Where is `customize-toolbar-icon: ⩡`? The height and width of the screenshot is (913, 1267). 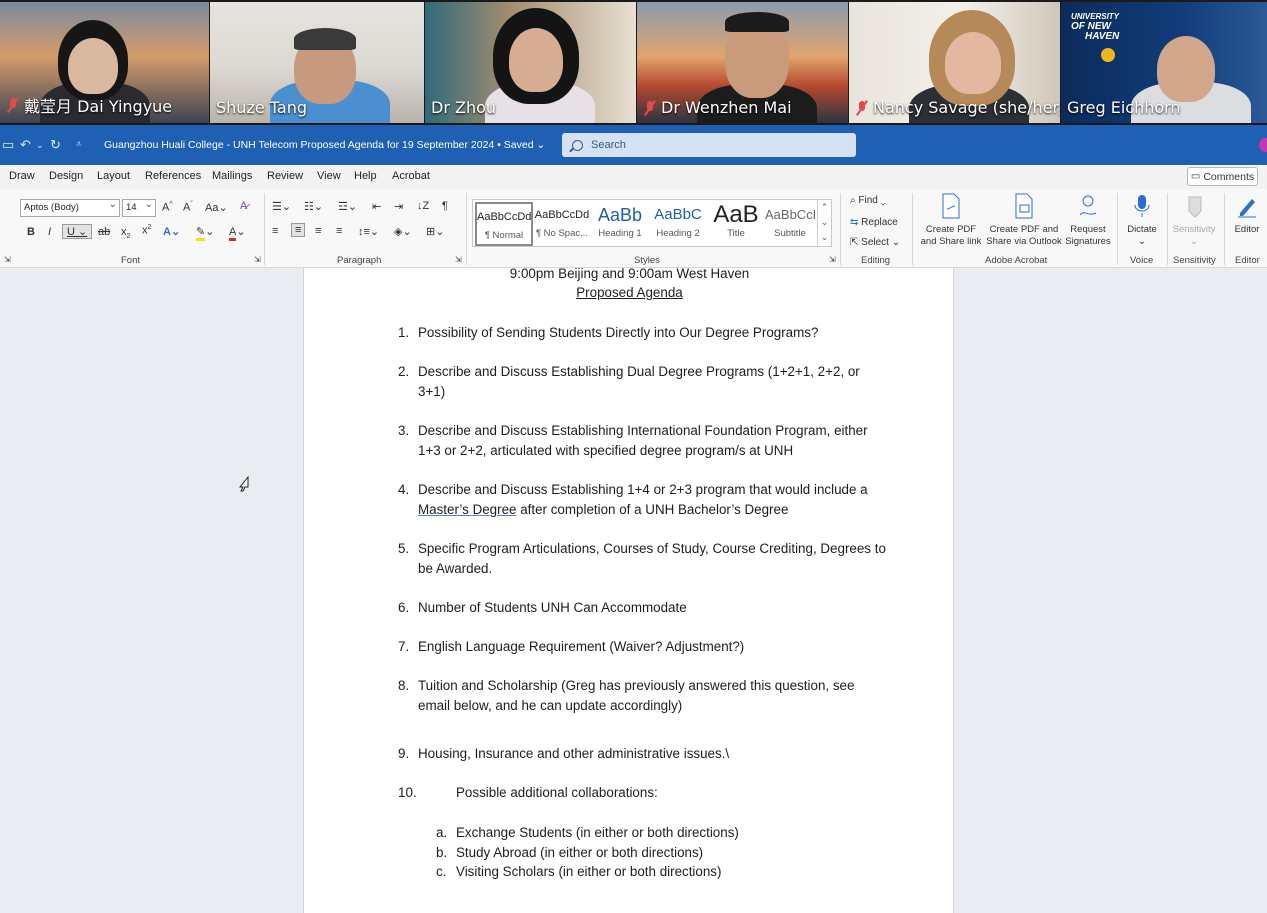
customize-toolbar-icon: ⩡ is located at coordinates (79, 144).